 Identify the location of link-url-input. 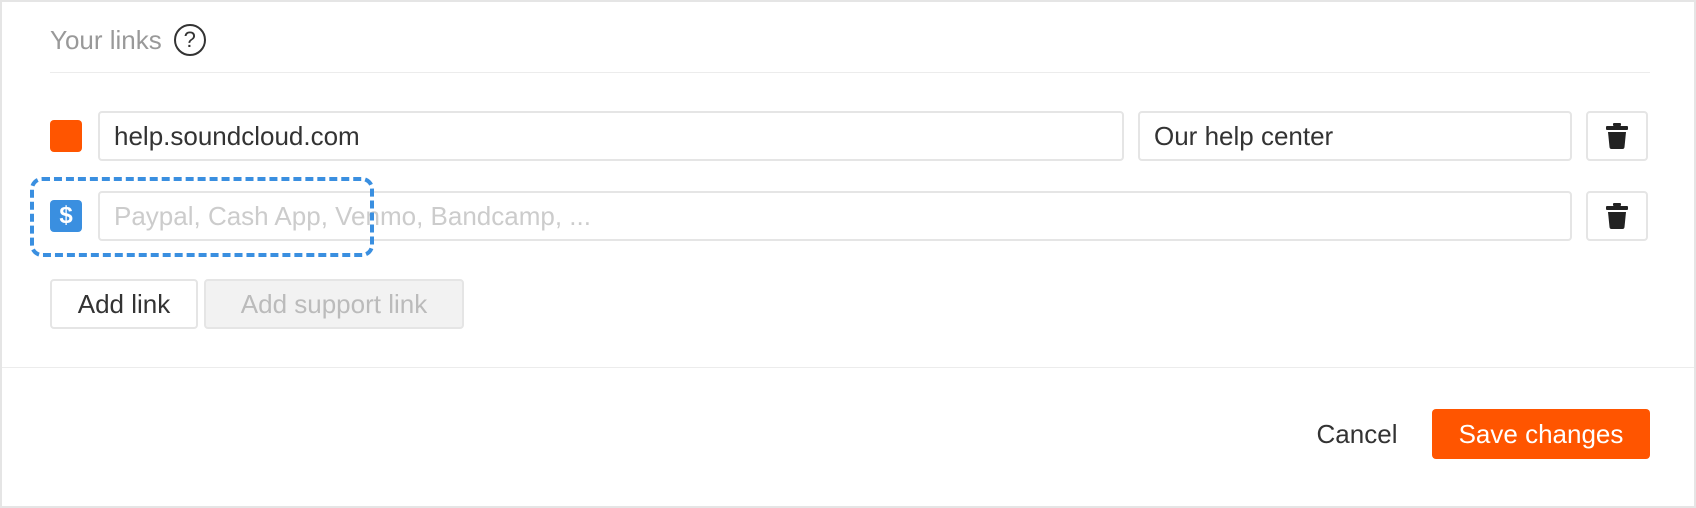
(611, 136).